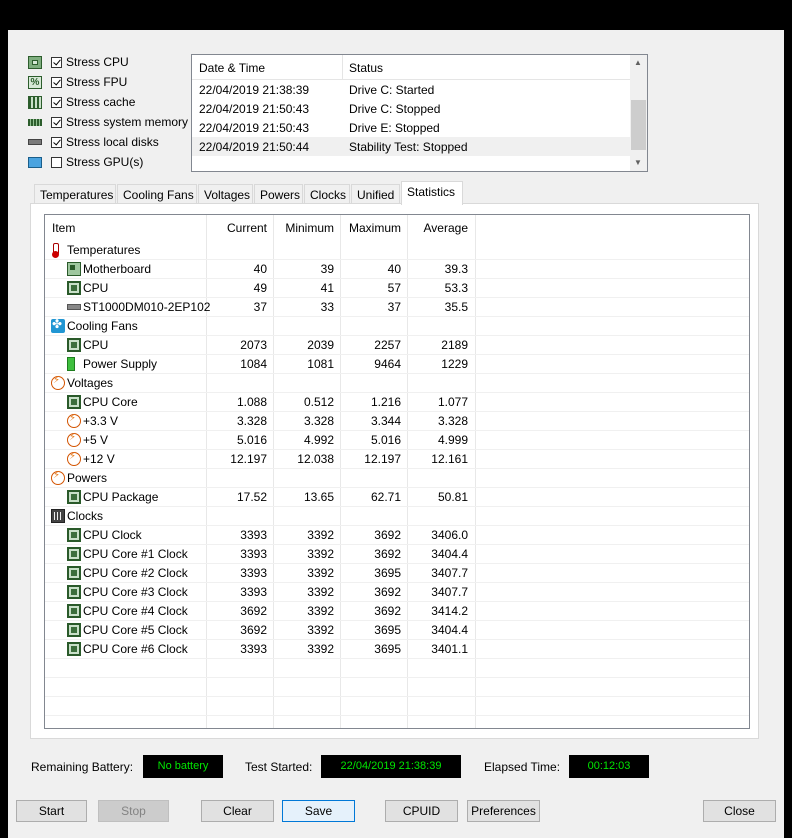 This screenshot has height=838, width=792. I want to click on tab-statistics: Statistics, so click(432, 193).